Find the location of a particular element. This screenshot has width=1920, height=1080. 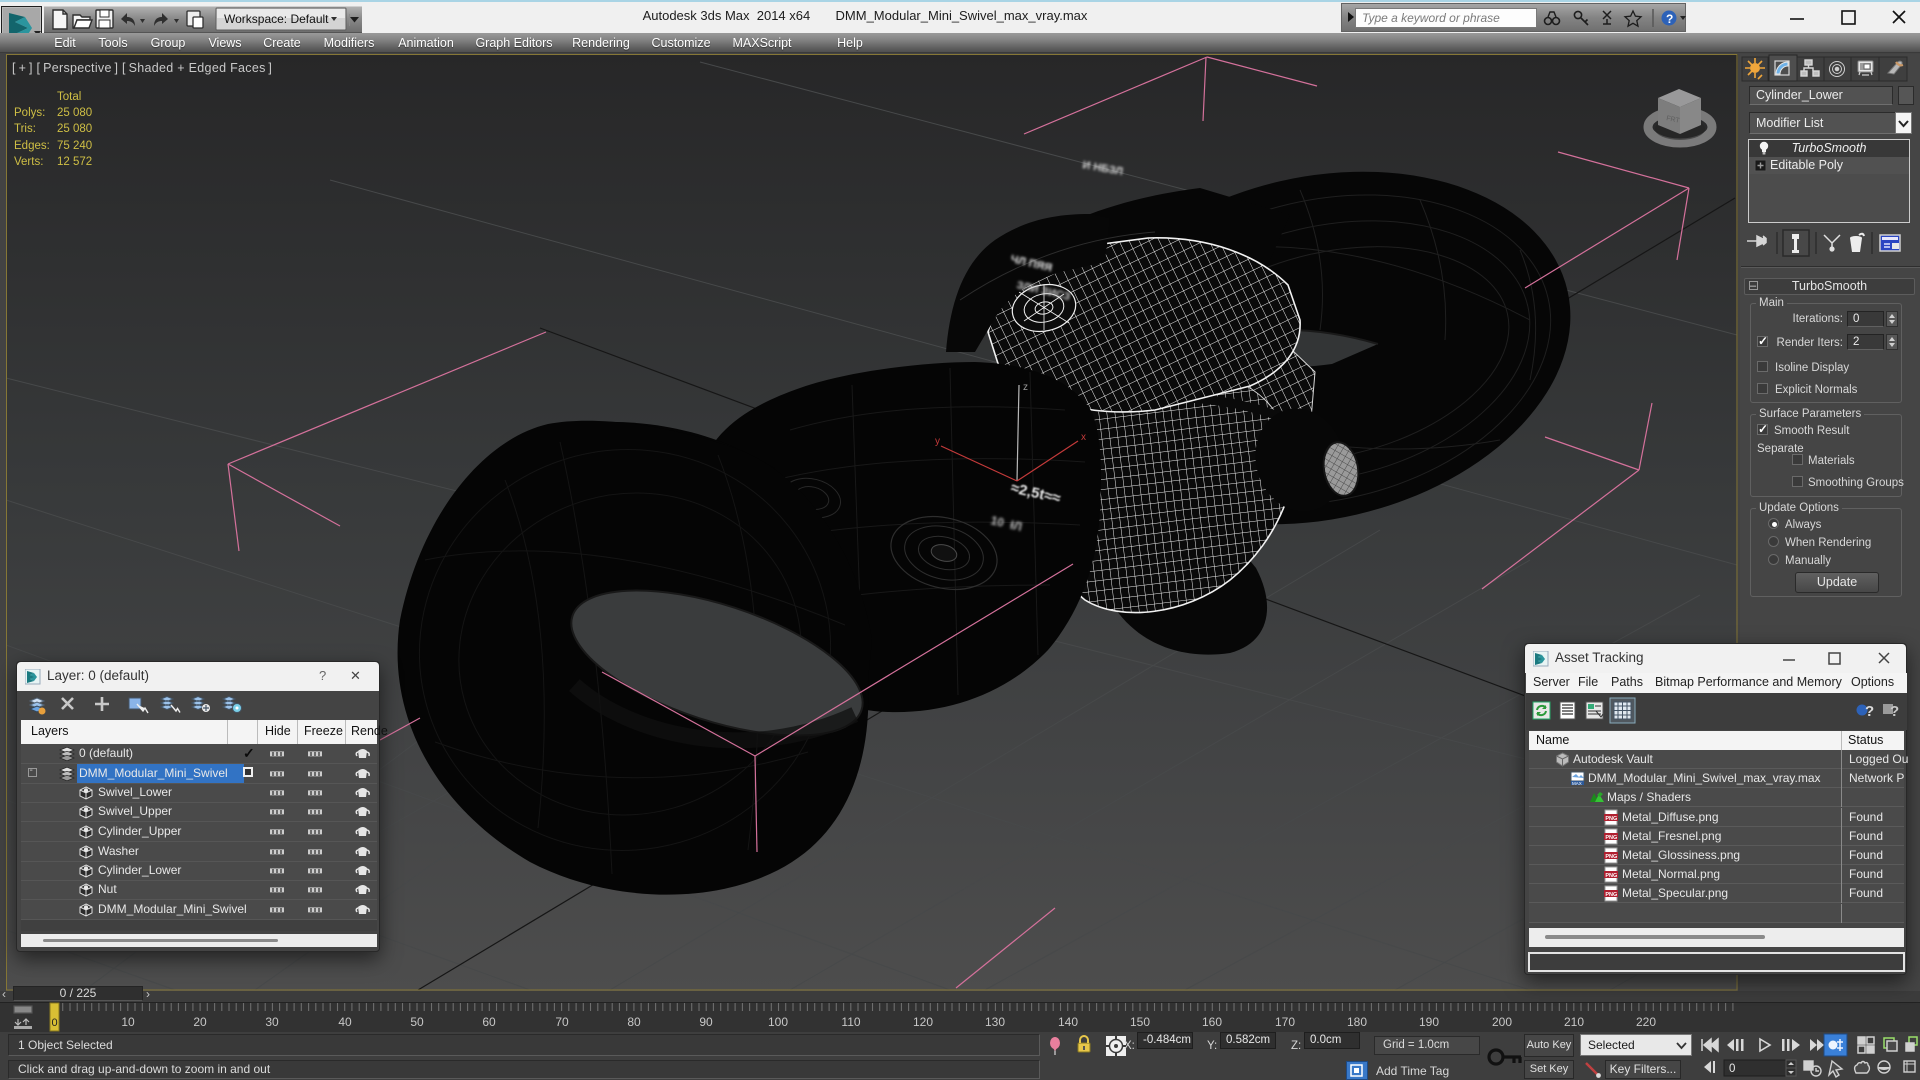

svg-text: 100 is located at coordinates (778, 1022).